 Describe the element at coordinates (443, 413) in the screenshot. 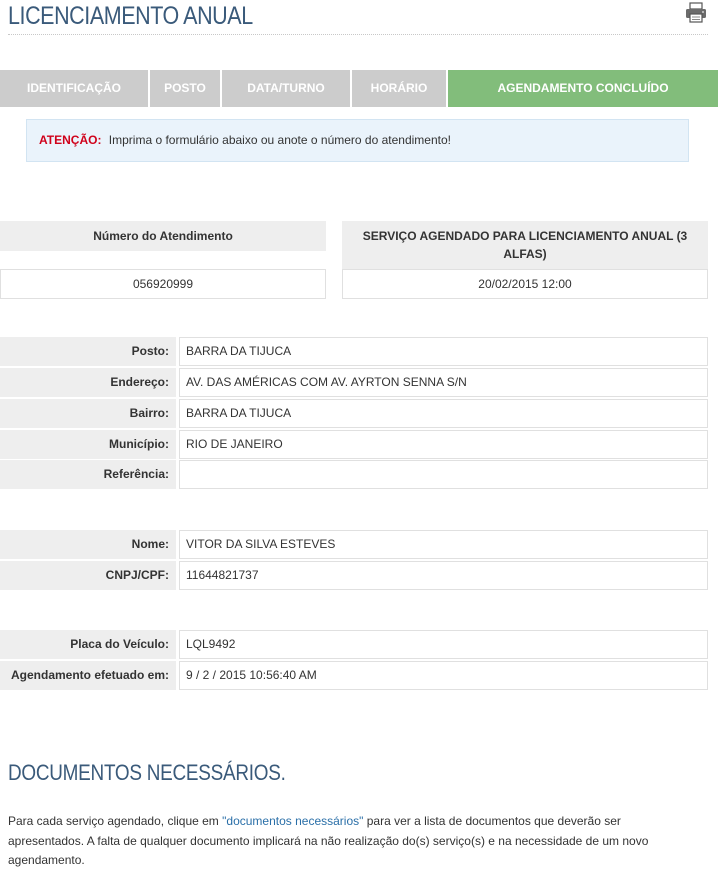

I see `bairro-value: BARRA DA TIJUCA` at that location.